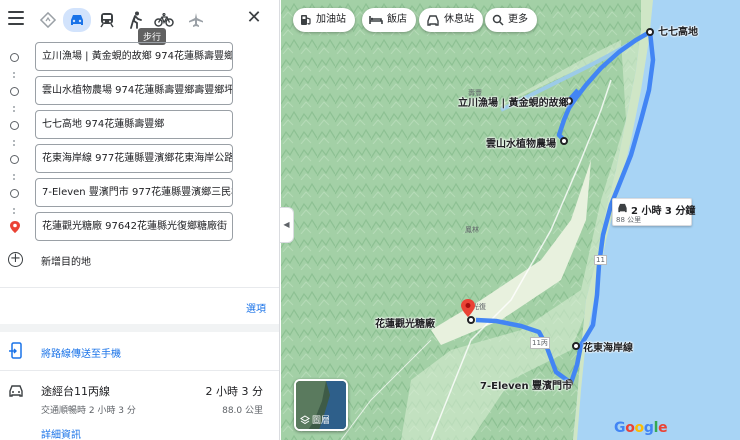 This screenshot has width=740, height=440. Describe the element at coordinates (61, 433) in the screenshot. I see `route-details-link: 詳細資訊` at that location.